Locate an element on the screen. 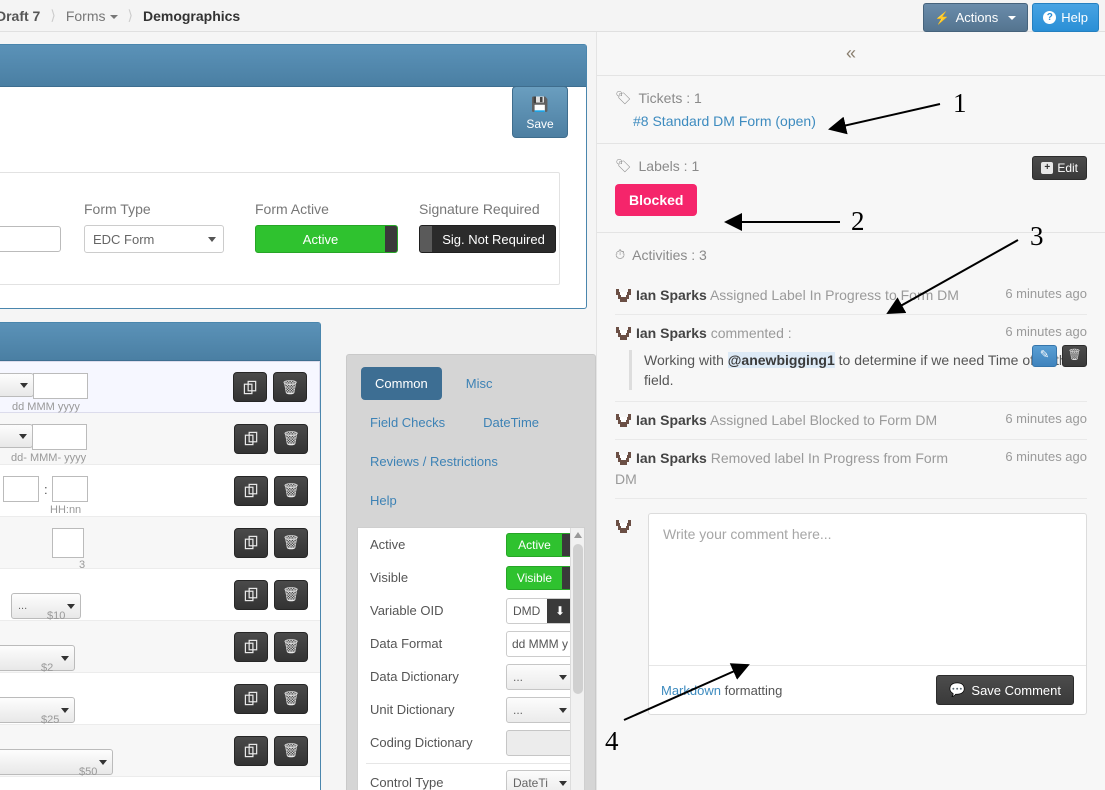 The width and height of the screenshot is (1105, 790). activity-user: Ian Sparks is located at coordinates (671, 295).